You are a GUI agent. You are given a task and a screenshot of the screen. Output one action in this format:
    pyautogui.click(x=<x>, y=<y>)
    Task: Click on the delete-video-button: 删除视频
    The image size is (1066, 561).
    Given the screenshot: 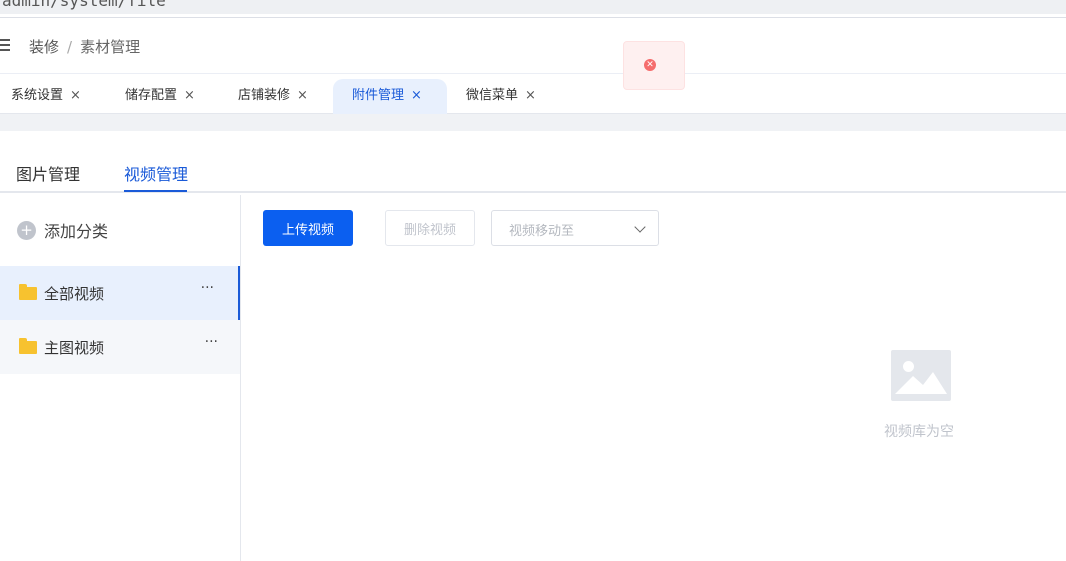 What is the action you would take?
    pyautogui.click(x=430, y=228)
    